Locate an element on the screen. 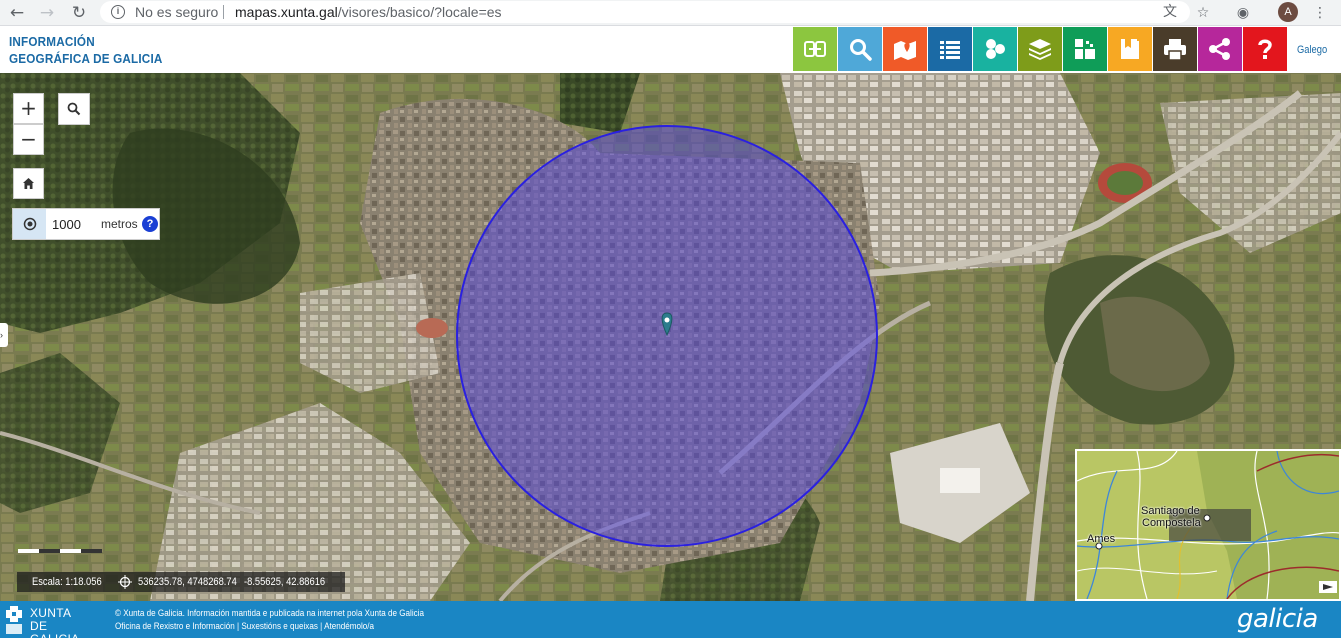 The width and height of the screenshot is (1341, 638). help-tool-button is located at coordinates (1265, 49).